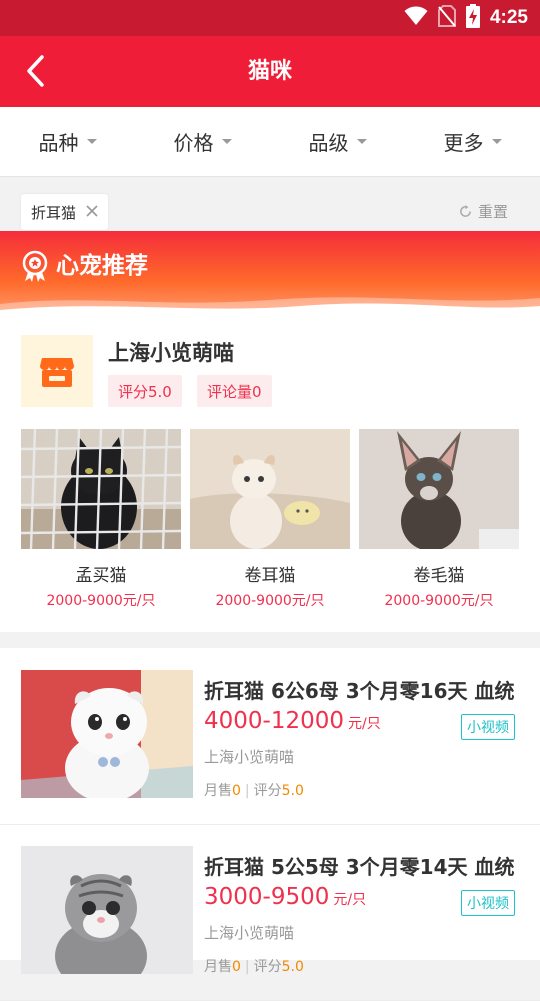 This screenshot has width=540, height=1001. I want to click on rating-tag: 评分5.0, so click(145, 391).